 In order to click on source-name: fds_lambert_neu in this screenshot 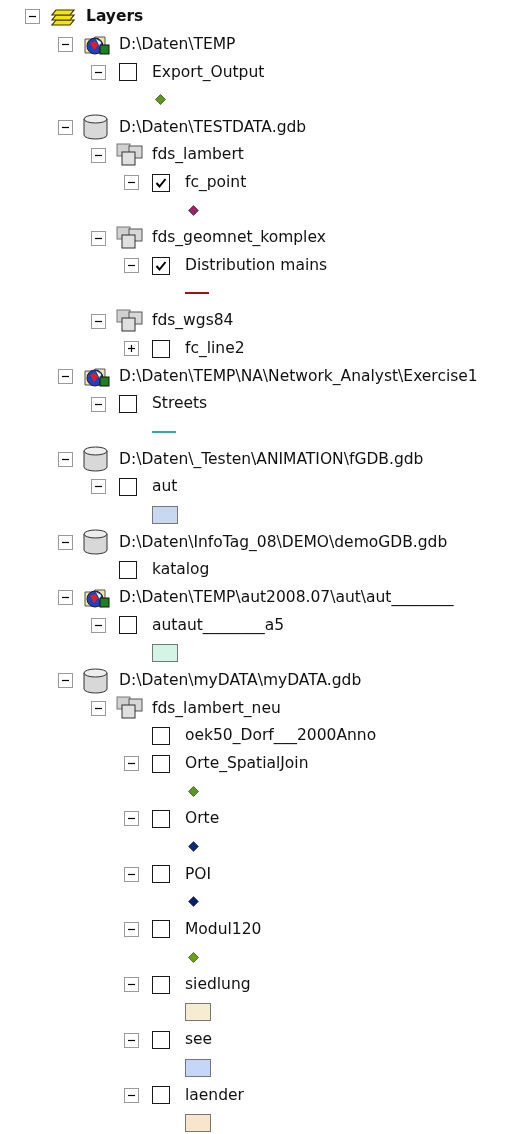, I will do `click(216, 708)`.